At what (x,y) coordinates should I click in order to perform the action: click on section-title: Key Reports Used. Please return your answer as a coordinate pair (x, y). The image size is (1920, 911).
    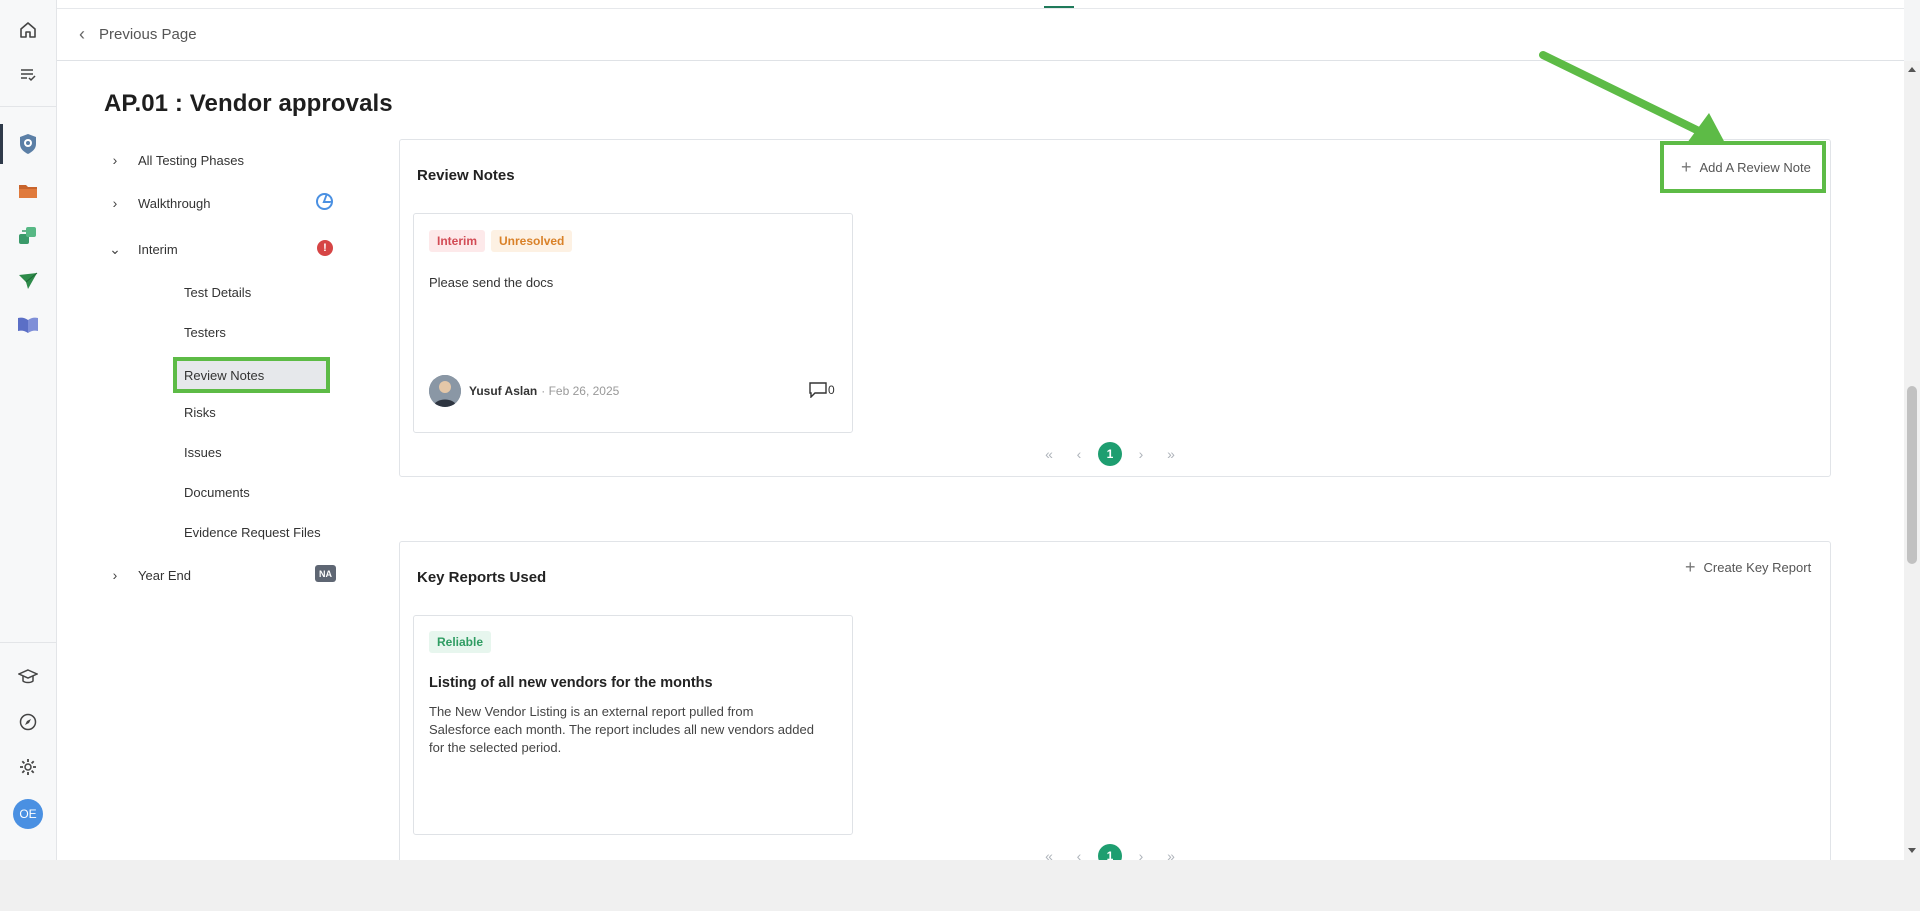
    Looking at the image, I should click on (482, 577).